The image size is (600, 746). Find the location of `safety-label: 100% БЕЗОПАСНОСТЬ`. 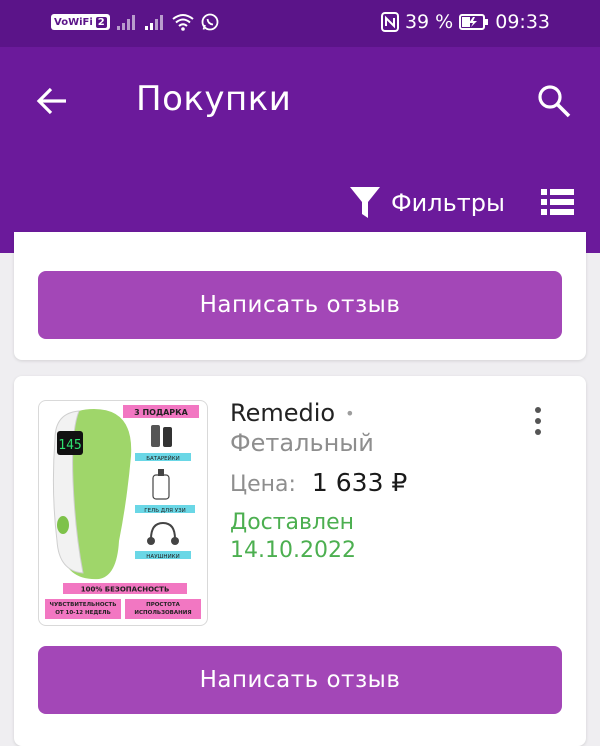

safety-label: 100% БЕЗОПАСНОСТЬ is located at coordinates (125, 590).